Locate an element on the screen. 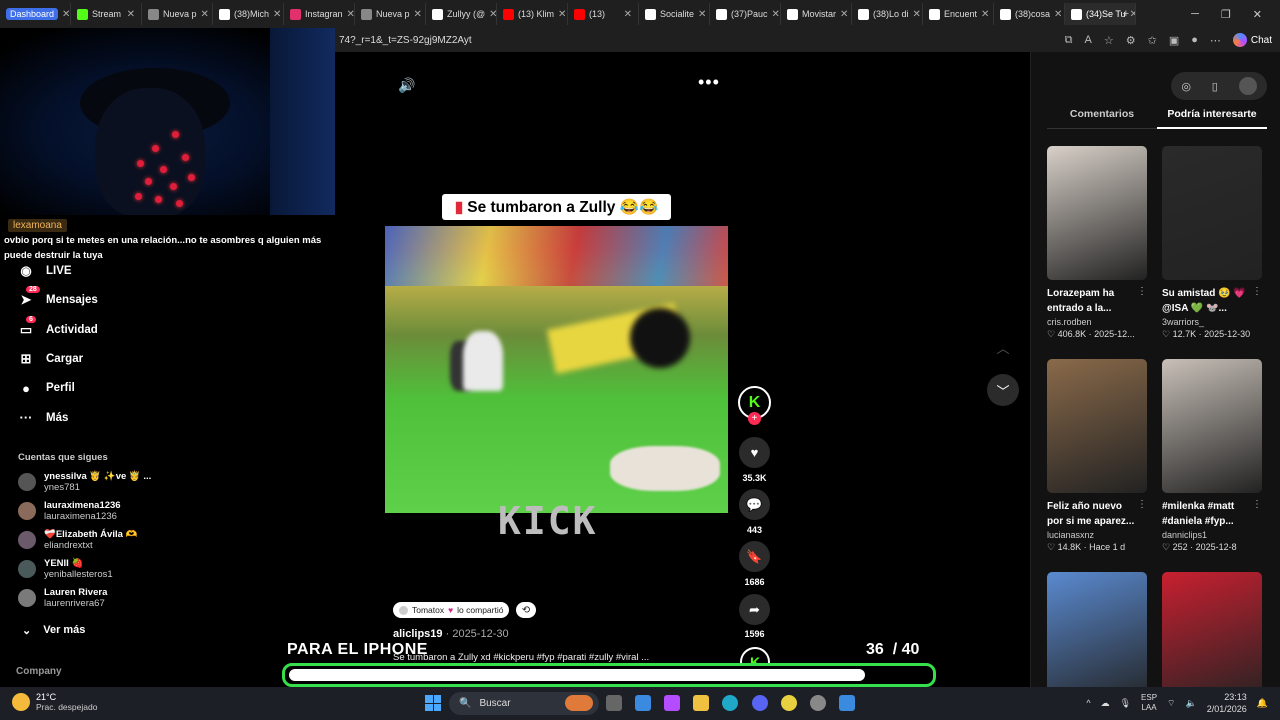 The image size is (1280, 720). gaming-icon: ◎ is located at coordinates (1186, 86).